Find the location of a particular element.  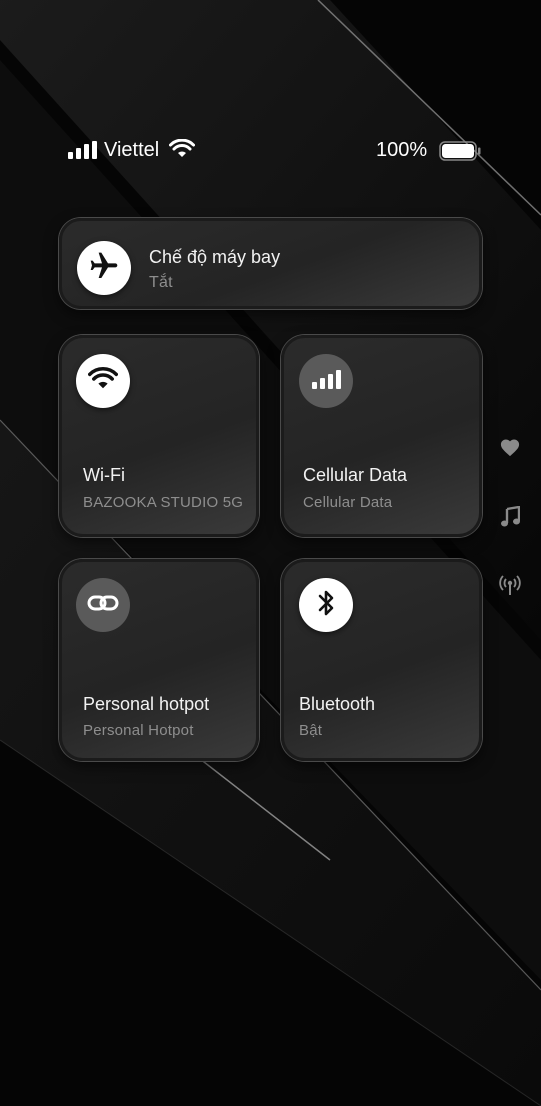

link-icon is located at coordinates (103, 605).